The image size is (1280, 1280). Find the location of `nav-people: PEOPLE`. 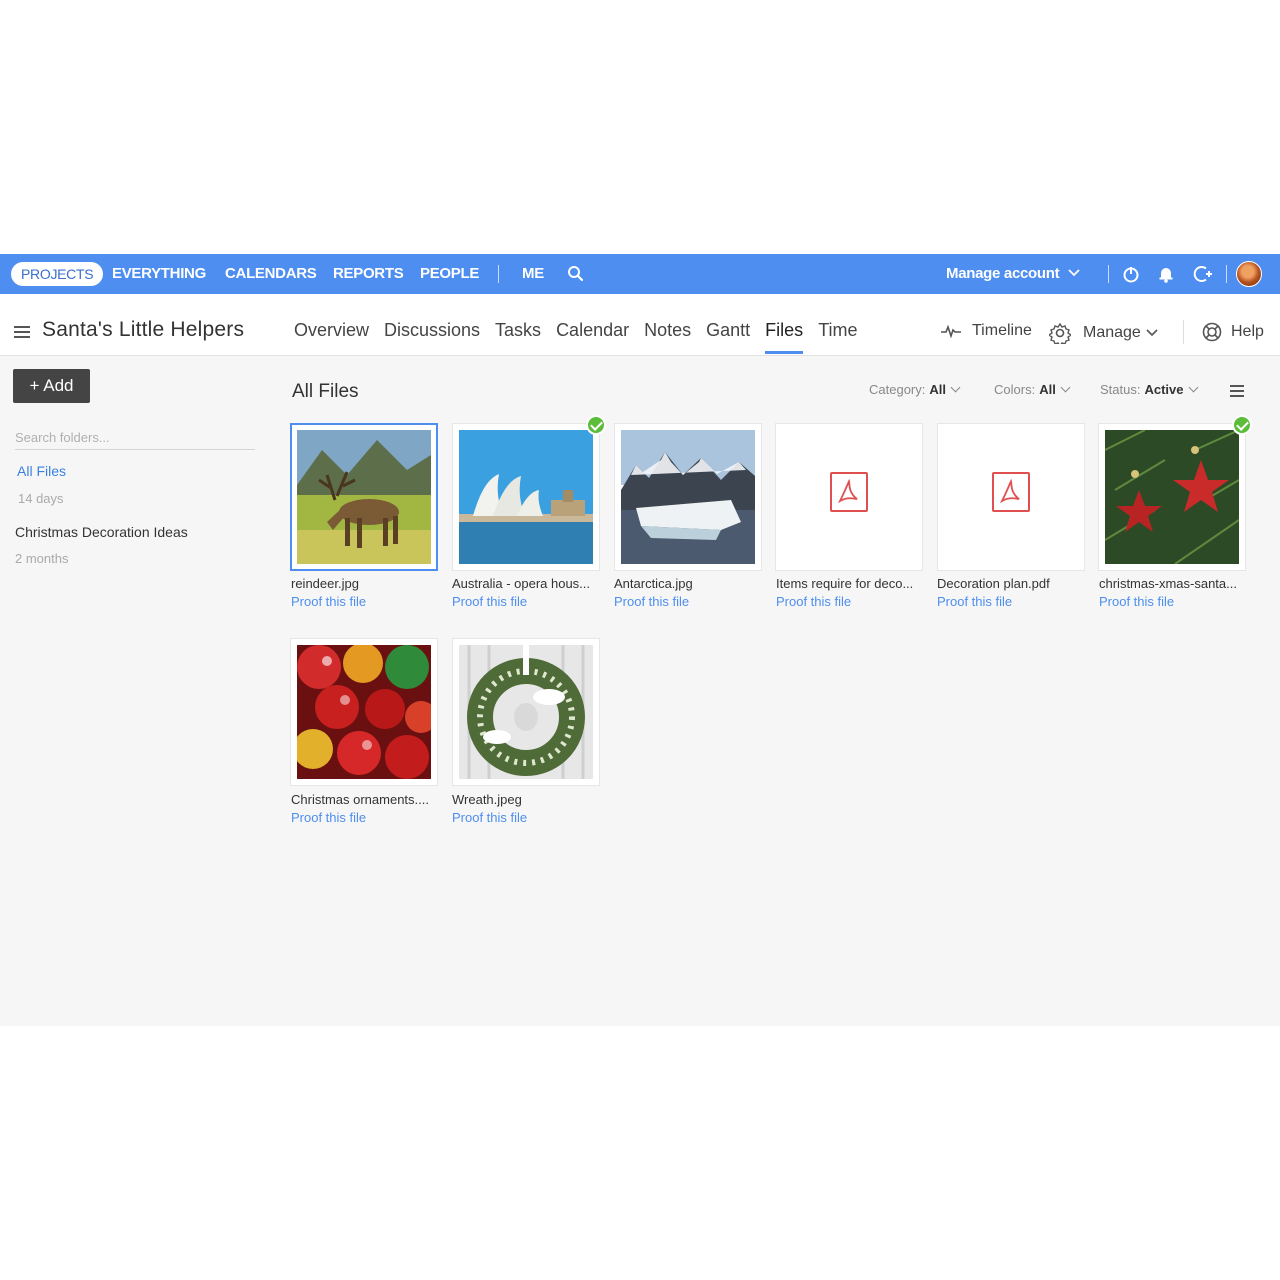

nav-people: PEOPLE is located at coordinates (449, 273).